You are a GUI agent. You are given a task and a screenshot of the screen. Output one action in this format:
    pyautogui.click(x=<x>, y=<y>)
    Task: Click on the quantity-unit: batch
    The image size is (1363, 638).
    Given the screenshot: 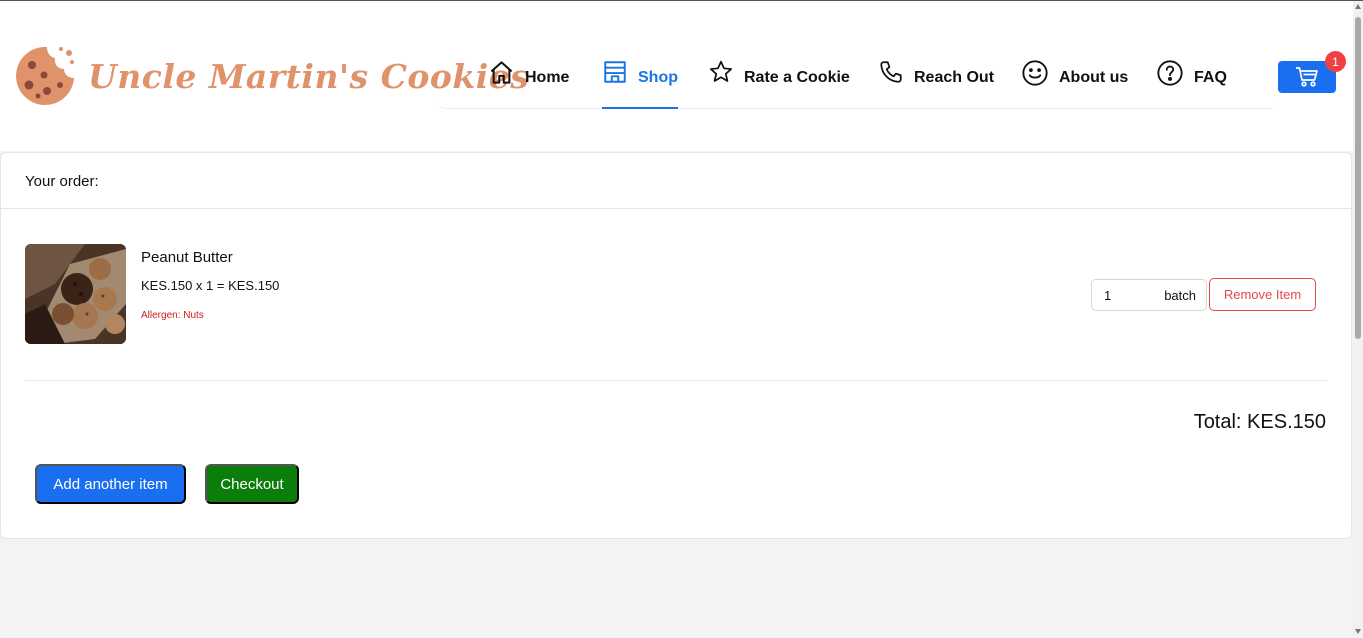 What is the action you would take?
    pyautogui.click(x=1180, y=295)
    